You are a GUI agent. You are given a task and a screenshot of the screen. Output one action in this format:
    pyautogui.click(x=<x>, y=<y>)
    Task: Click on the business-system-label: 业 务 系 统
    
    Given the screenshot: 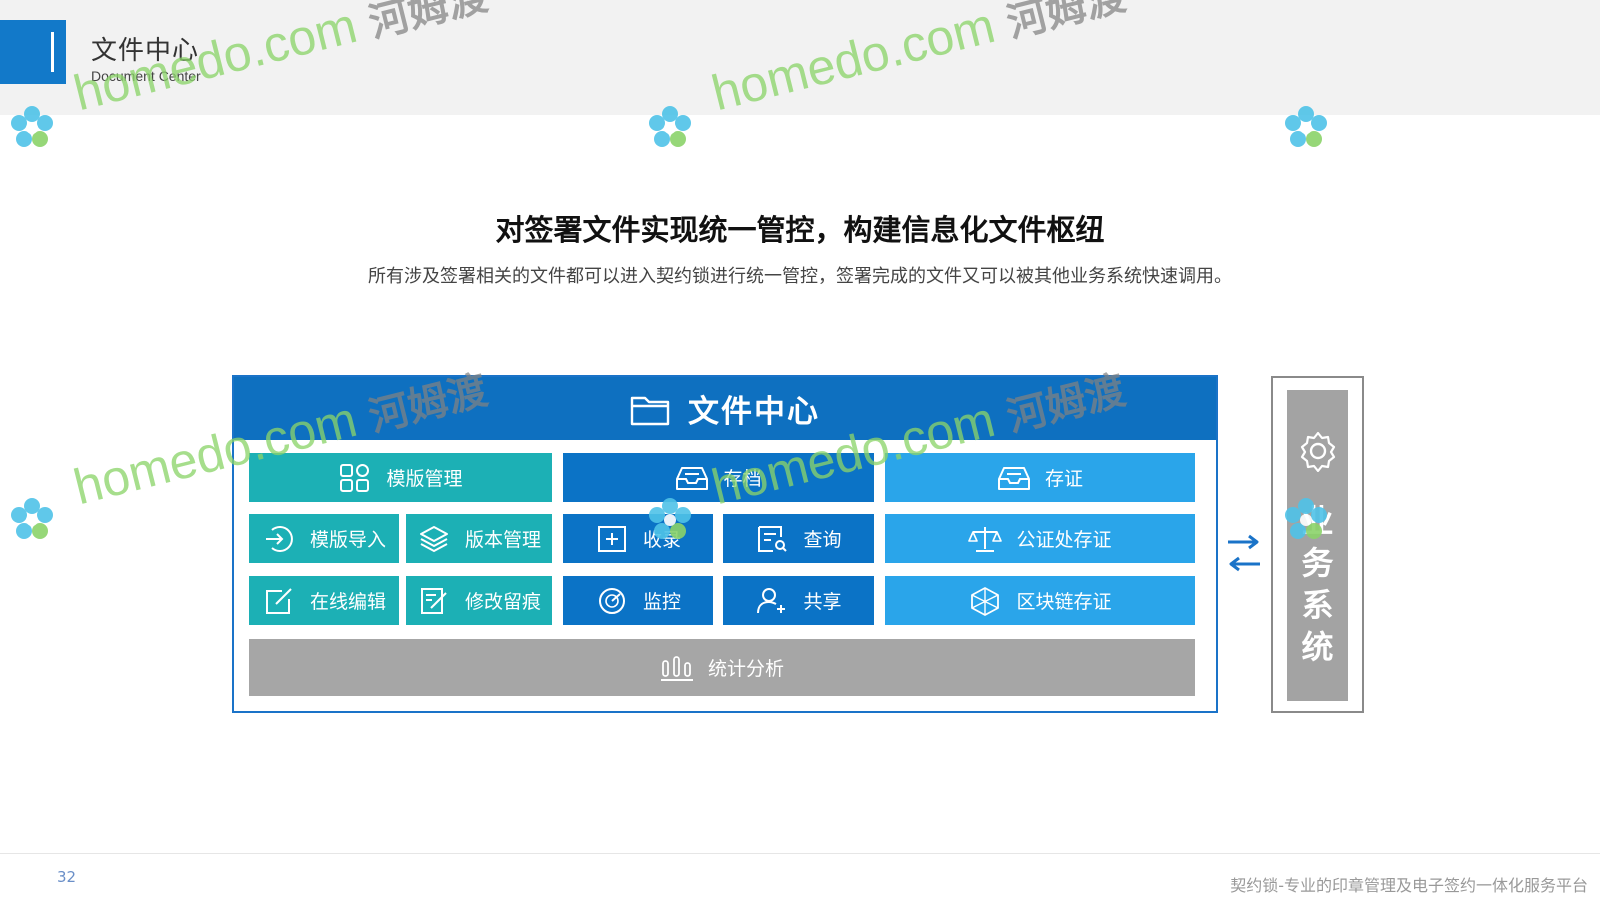 What is the action you would take?
    pyautogui.click(x=1317, y=584)
    